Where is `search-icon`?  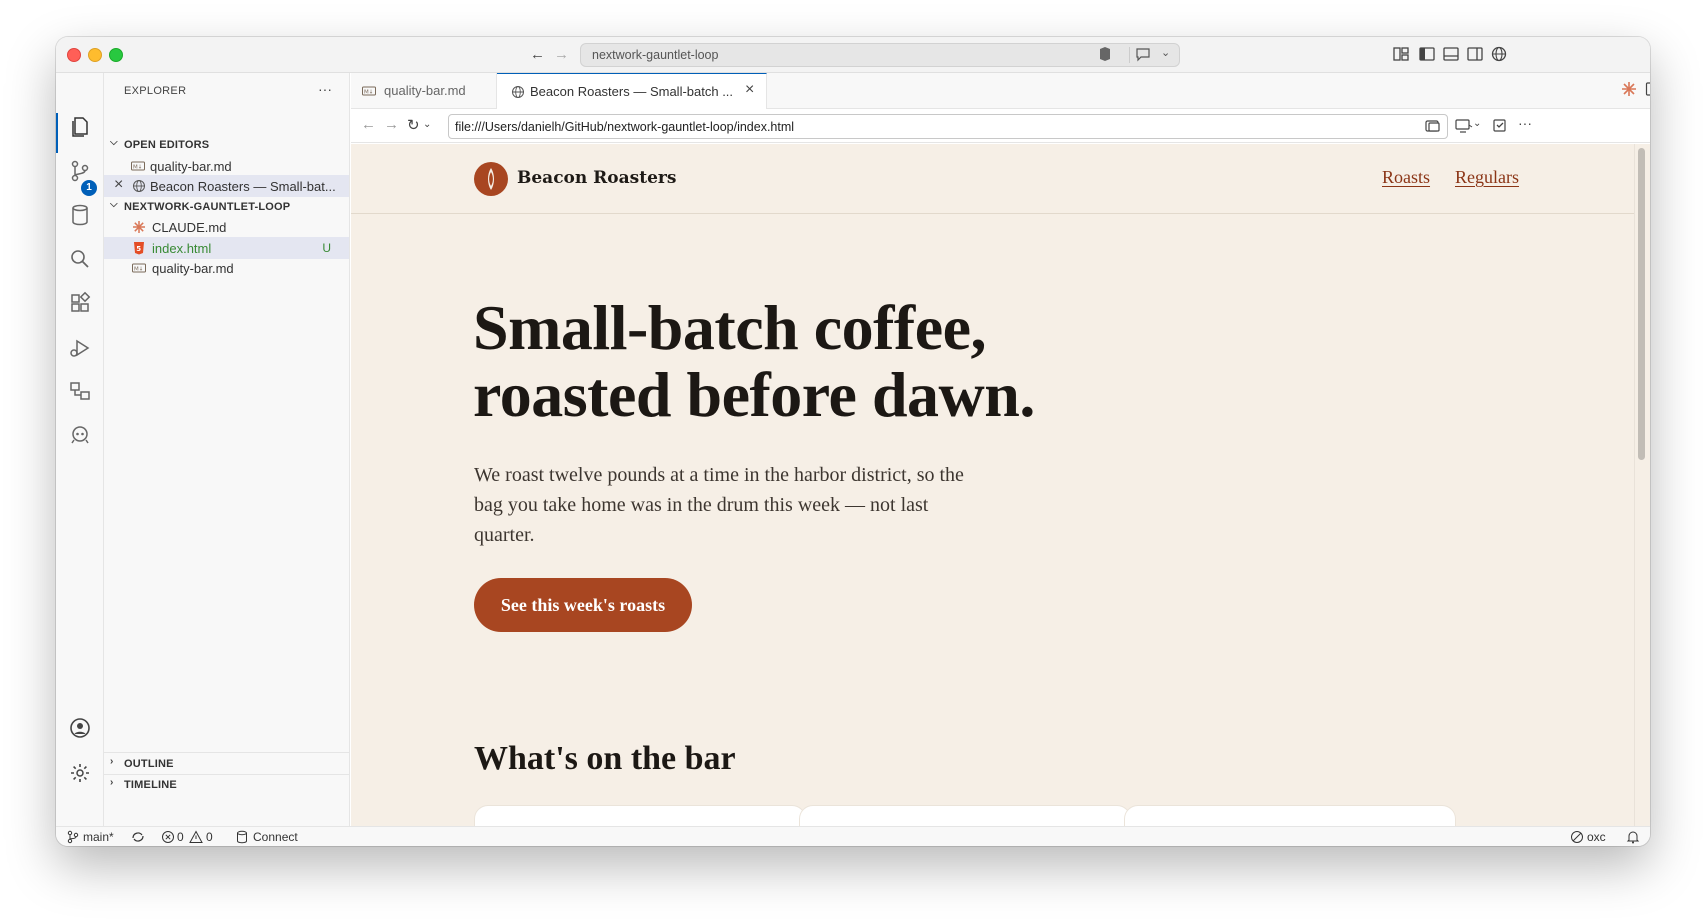 search-icon is located at coordinates (80, 259).